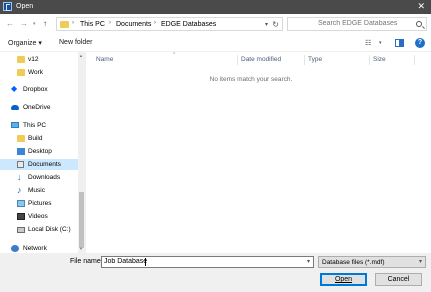 This screenshot has width=431, height=292. I want to click on breadcrumb-this-pc: This PC, so click(92, 24).